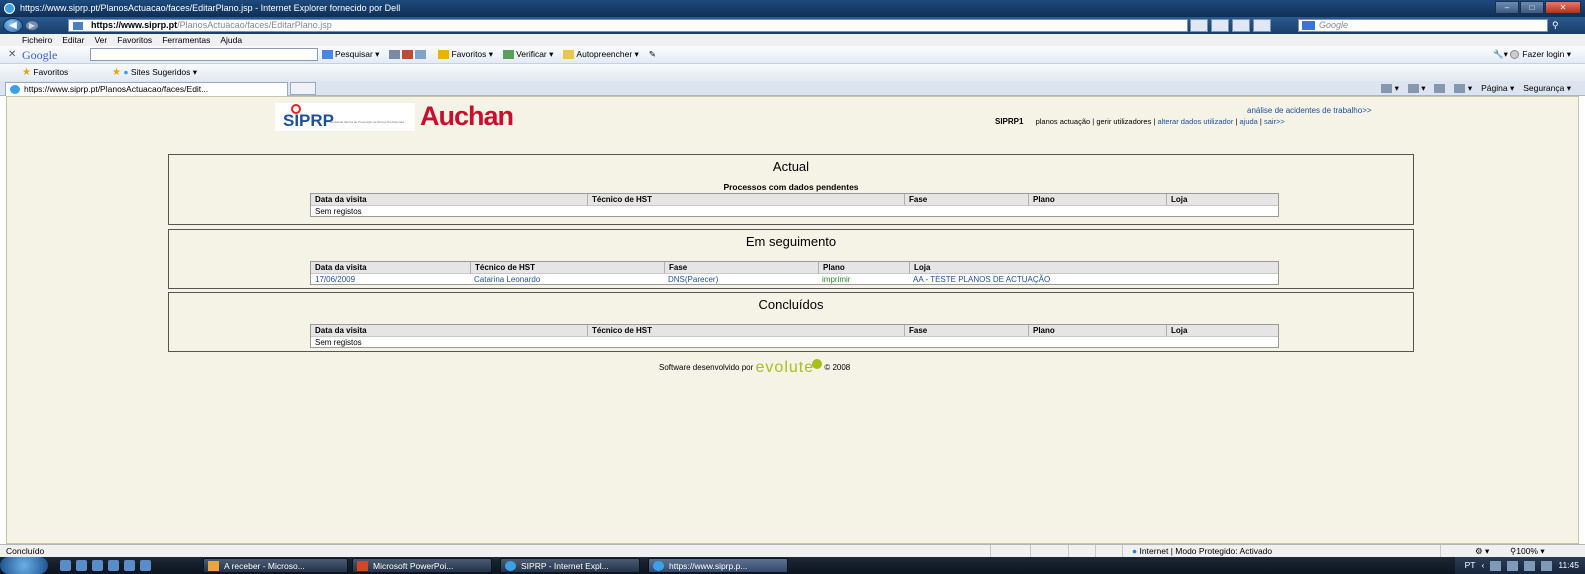  I want to click on language-indicator: PT, so click(1470, 565).